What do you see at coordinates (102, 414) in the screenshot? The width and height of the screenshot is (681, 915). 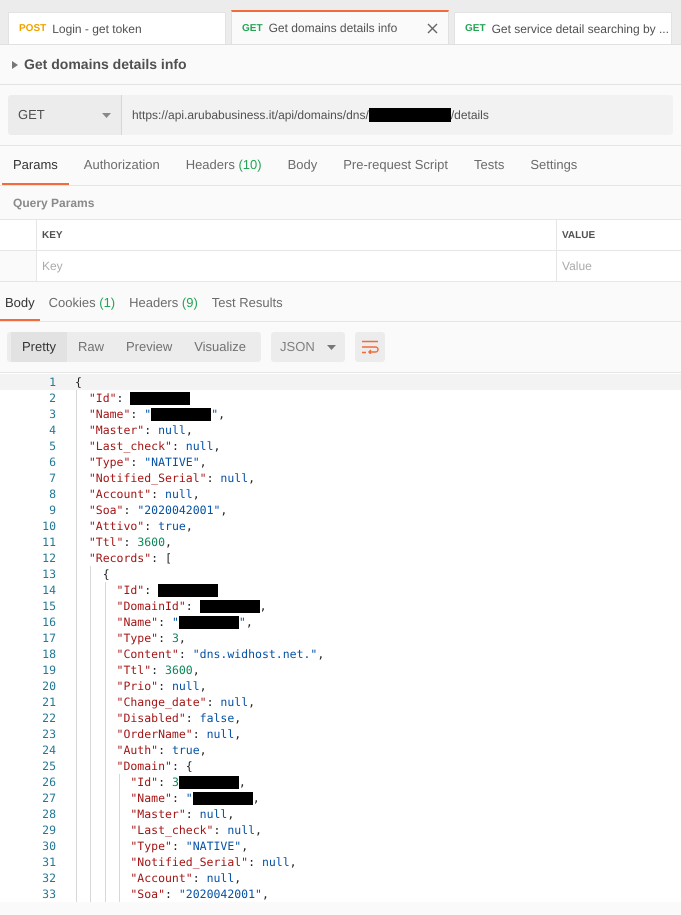 I see `json-key: "Name"` at bounding box center [102, 414].